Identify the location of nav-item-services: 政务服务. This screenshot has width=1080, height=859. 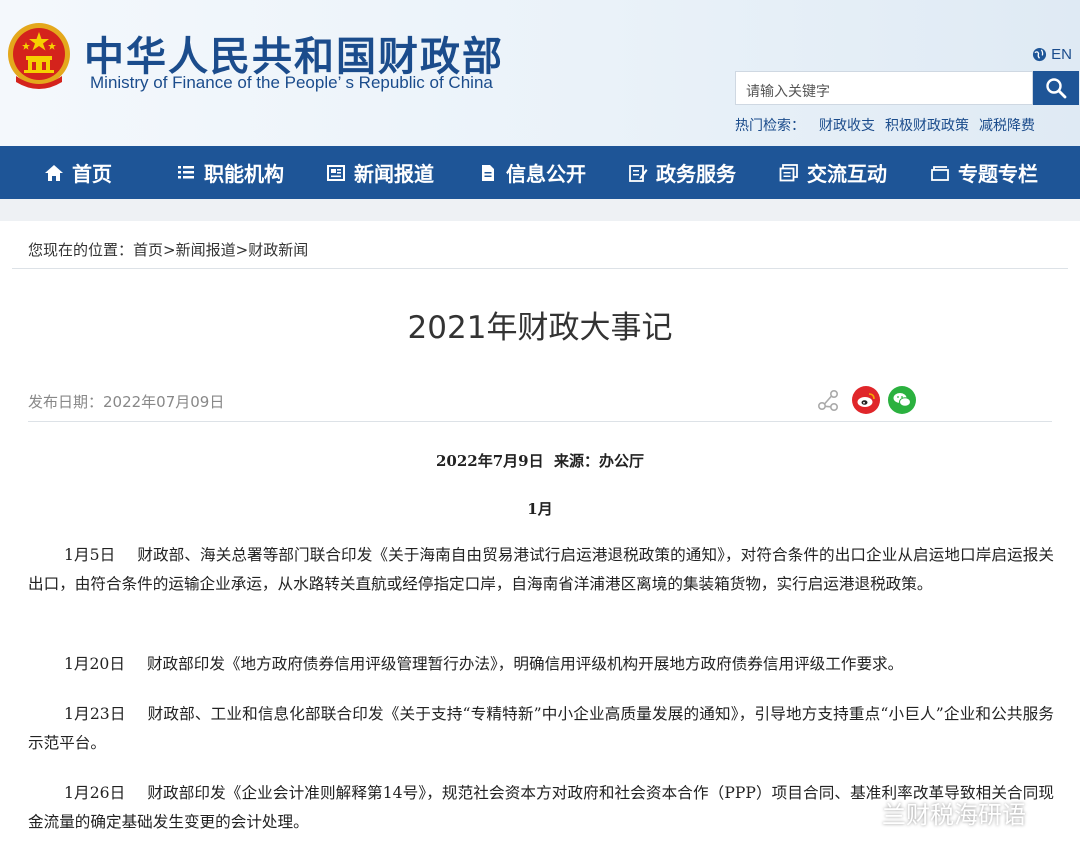
(682, 172).